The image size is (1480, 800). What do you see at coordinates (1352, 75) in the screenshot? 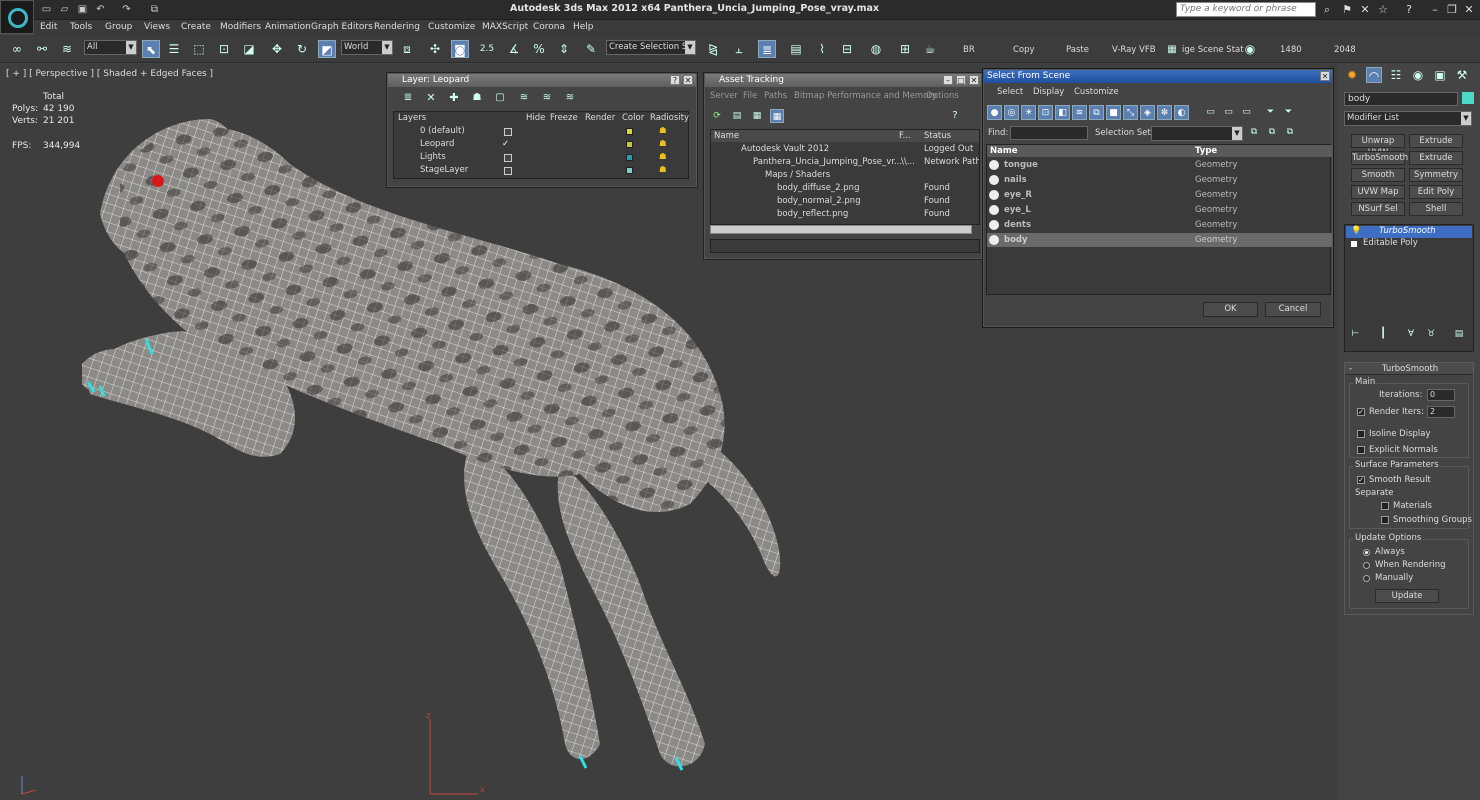
I see `create-tab-icon: ✹` at bounding box center [1352, 75].